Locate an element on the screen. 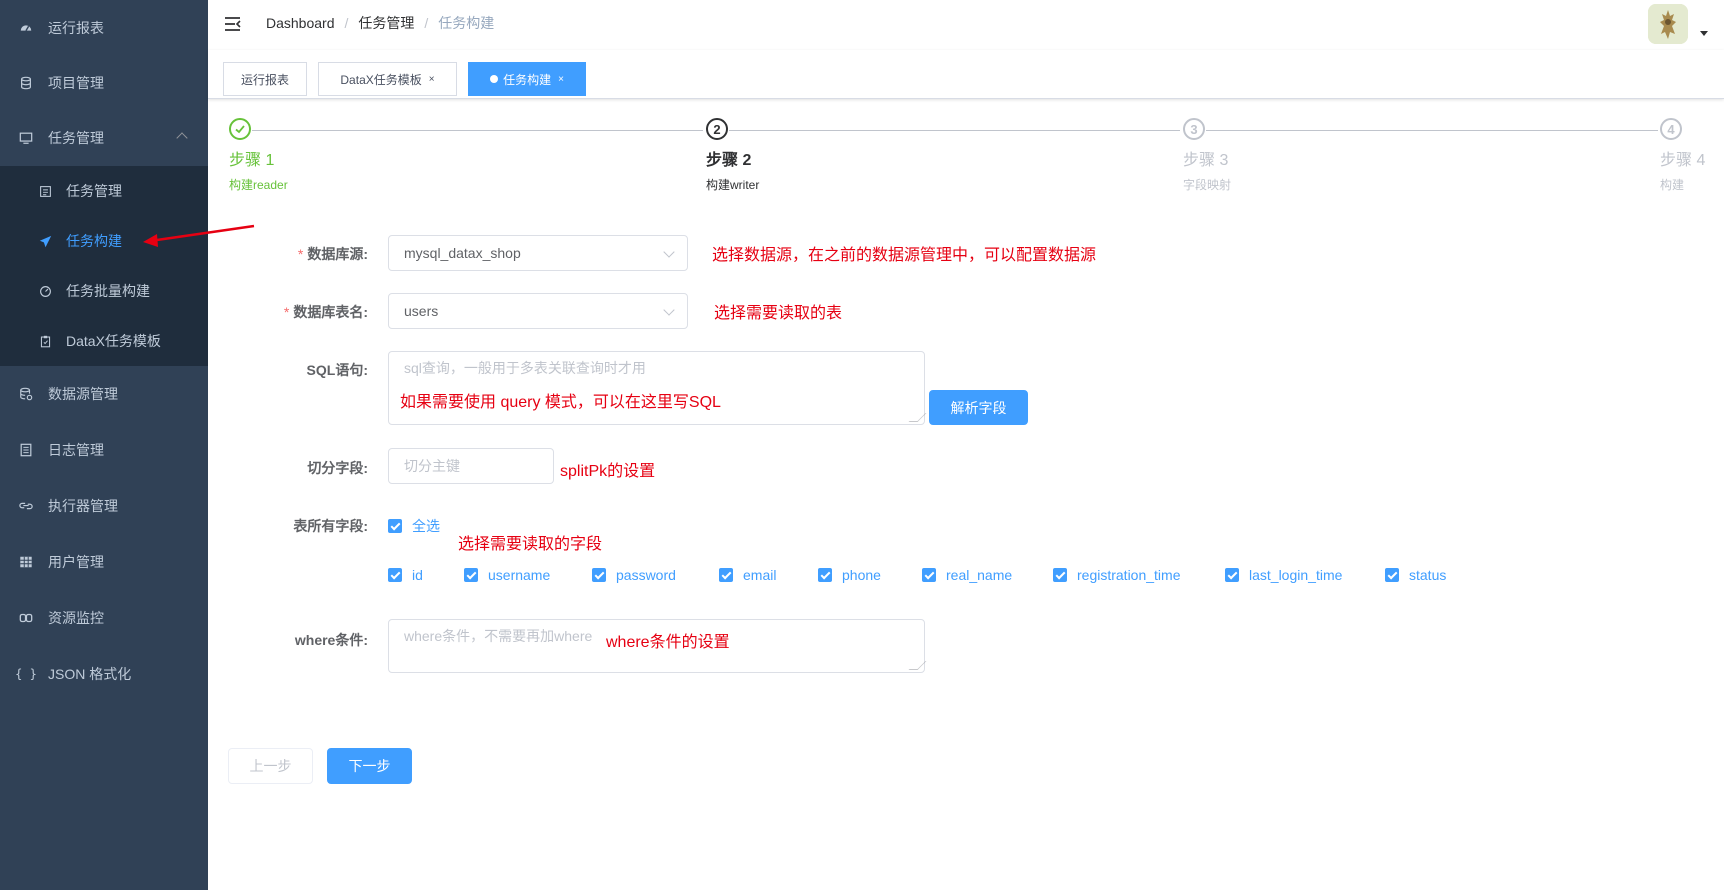  sql-placeholder: sql查询，一般用于多表关联查询时才用 is located at coordinates (525, 368).